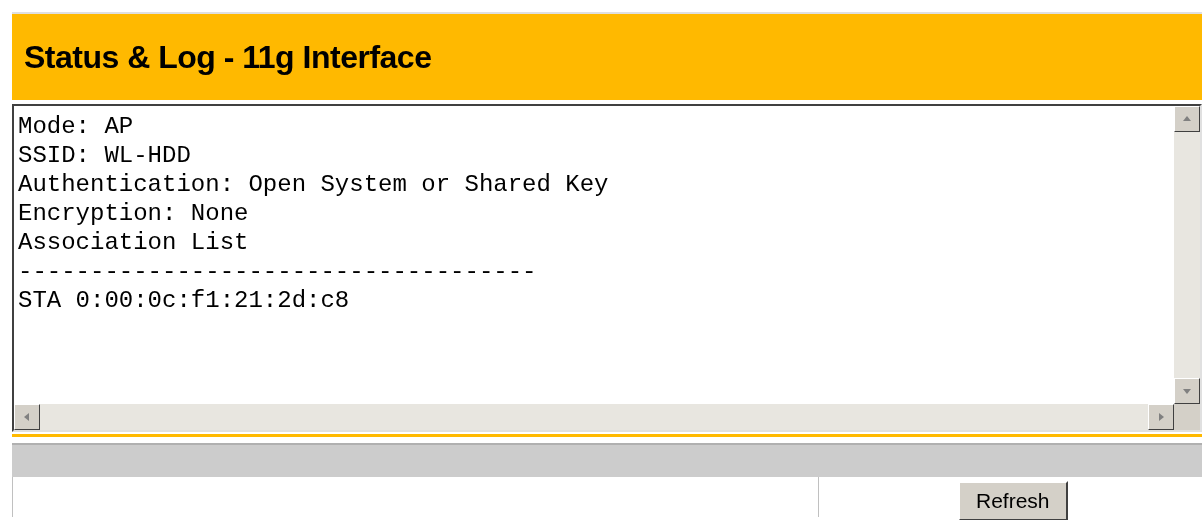 The width and height of the screenshot is (1202, 520). What do you see at coordinates (184, 300) in the screenshot?
I see `log-line: STA 0:00:0c:f1:21:2d:c8` at bounding box center [184, 300].